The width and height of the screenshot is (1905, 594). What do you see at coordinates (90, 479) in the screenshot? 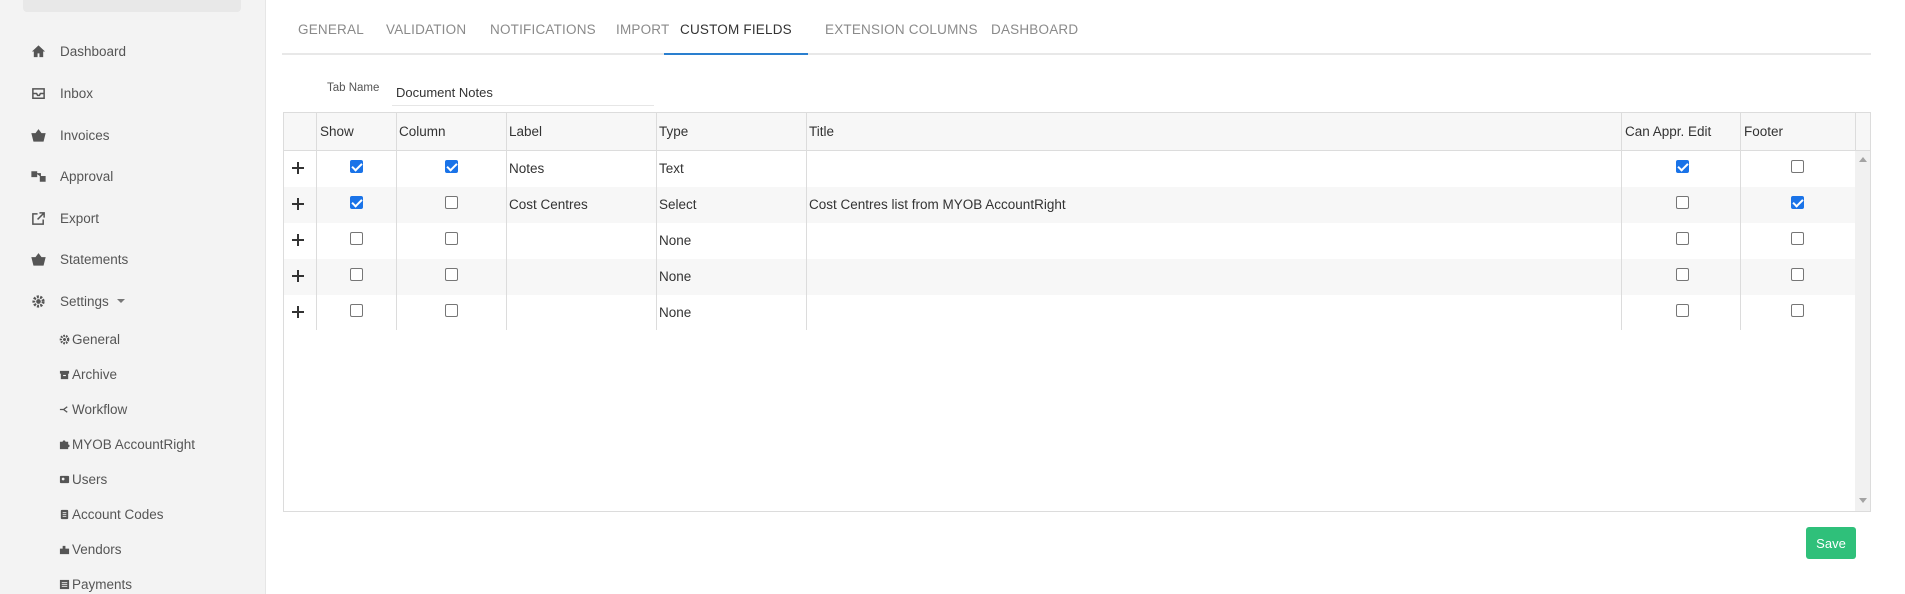
I see `sidebar-item-label: Users` at bounding box center [90, 479].